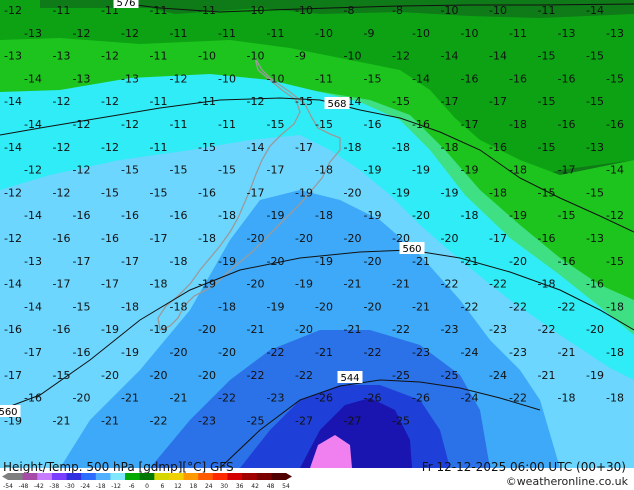 This screenshot has width=634, height=490. I want to click on height-label: 560, so click(411, 249).